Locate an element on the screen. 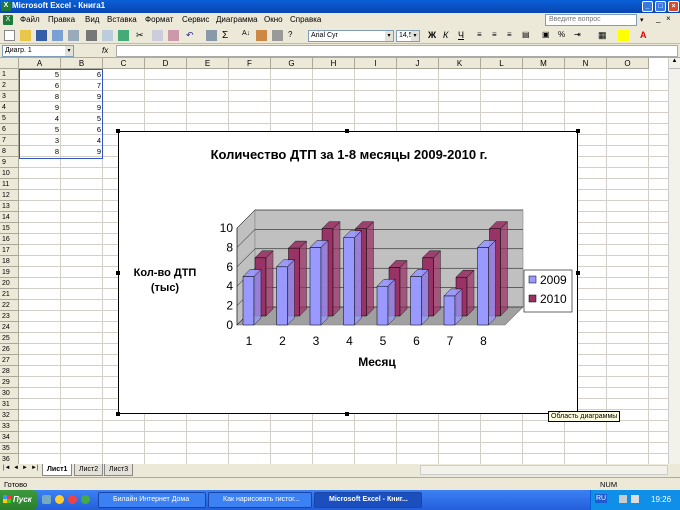  close-button: × is located at coordinates (673, 6).